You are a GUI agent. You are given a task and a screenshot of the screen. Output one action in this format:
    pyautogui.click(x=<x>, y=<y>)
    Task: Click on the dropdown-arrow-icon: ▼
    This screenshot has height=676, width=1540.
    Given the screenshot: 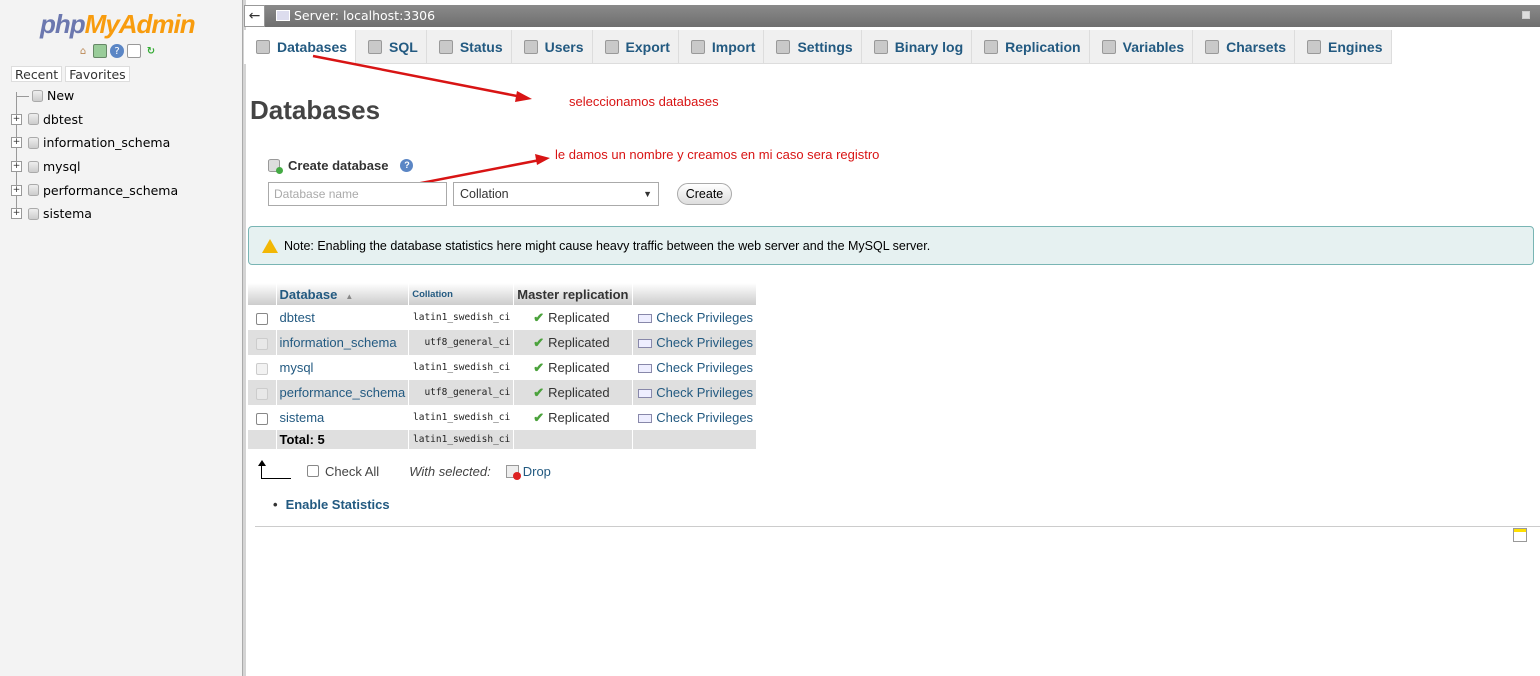 What is the action you would take?
    pyautogui.click(x=647, y=194)
    